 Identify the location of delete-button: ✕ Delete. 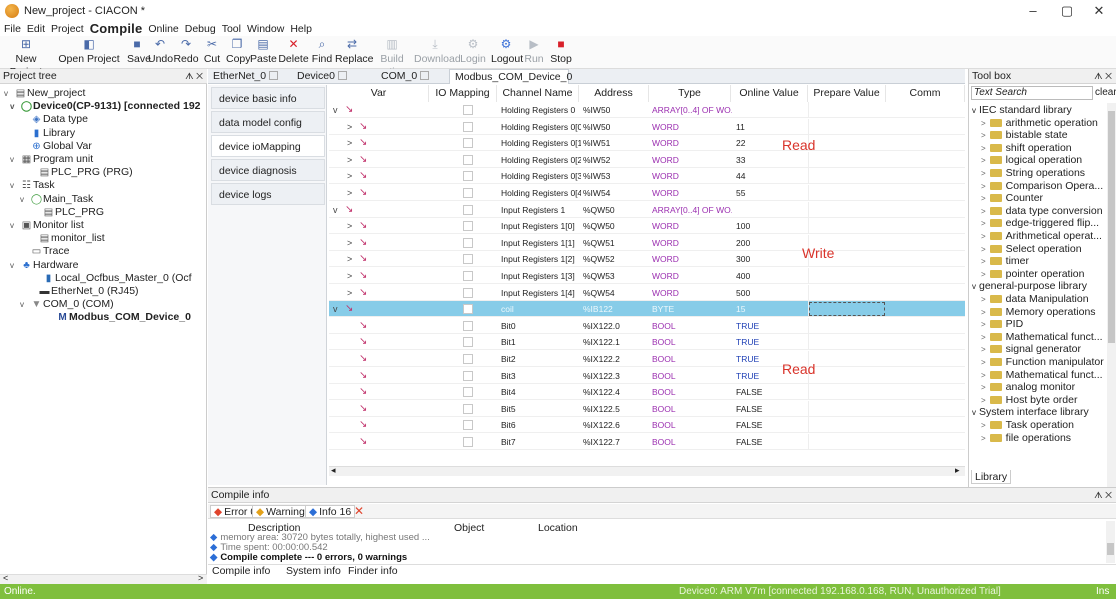
(293, 52).